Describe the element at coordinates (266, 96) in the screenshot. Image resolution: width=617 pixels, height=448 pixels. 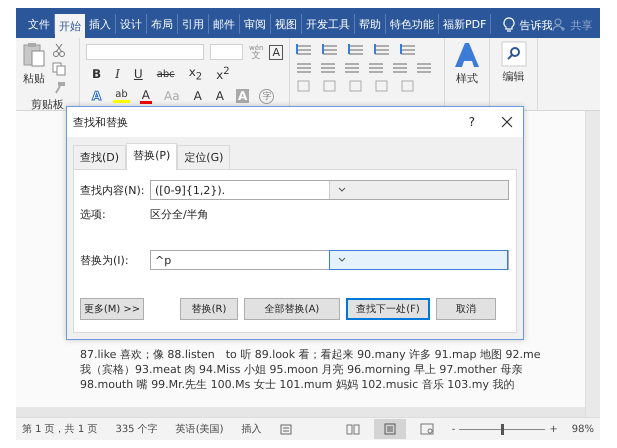
I see `enclose-character-button: 字` at that location.